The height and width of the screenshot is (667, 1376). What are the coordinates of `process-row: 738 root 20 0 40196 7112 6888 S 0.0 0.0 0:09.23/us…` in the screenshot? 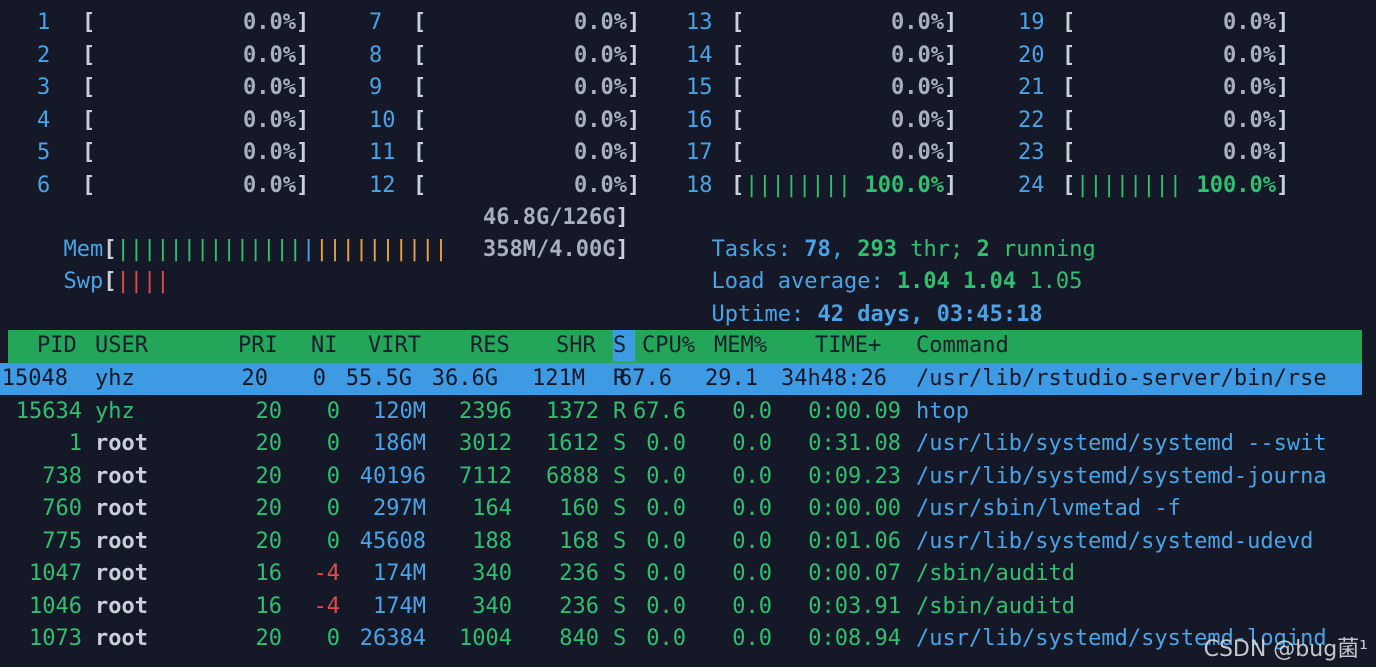 It's located at (688, 477).